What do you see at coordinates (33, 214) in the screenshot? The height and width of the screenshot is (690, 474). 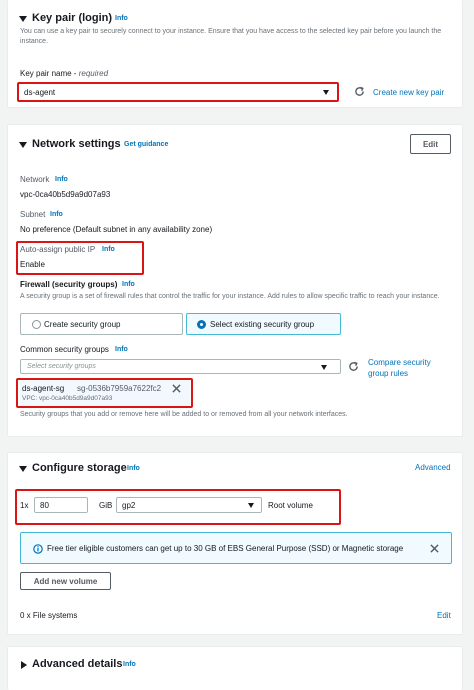 I see `subnet-label: Subnet` at bounding box center [33, 214].